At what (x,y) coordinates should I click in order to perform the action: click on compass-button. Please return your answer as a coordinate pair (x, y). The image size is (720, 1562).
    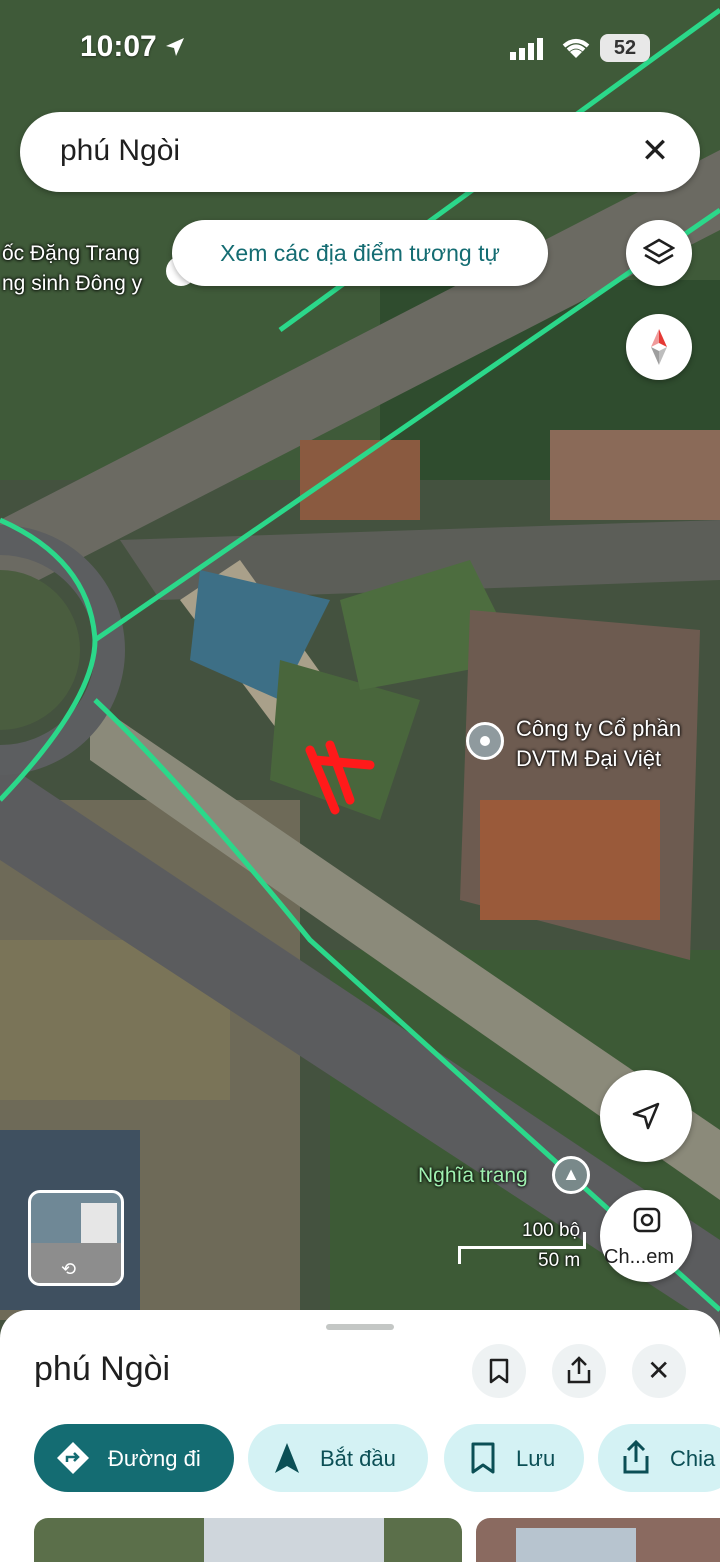
    Looking at the image, I should click on (659, 347).